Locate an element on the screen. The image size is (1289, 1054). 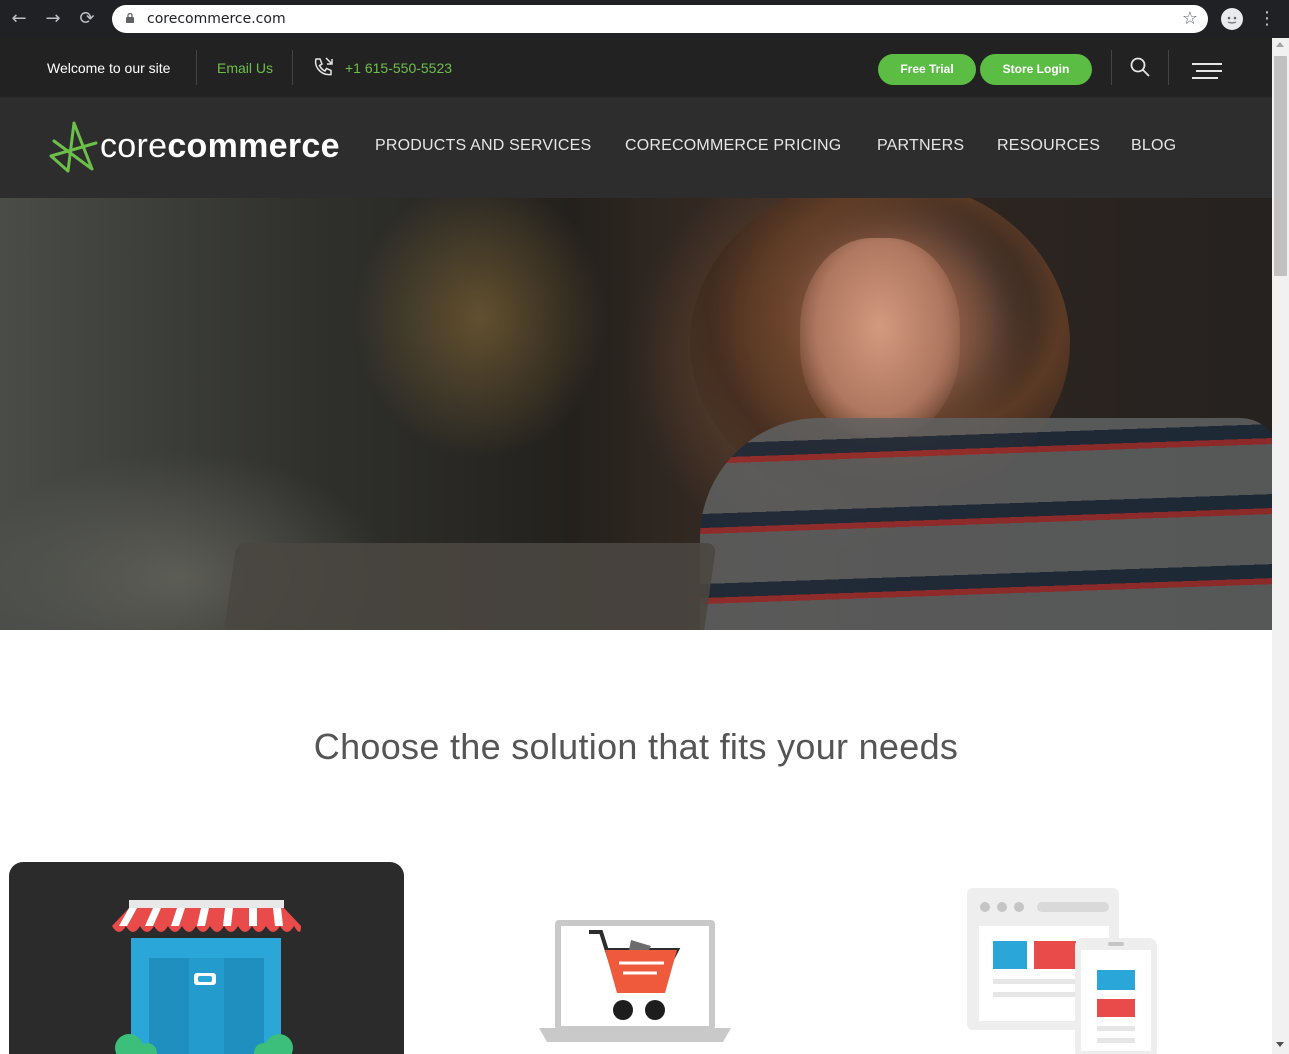
logo-text-light: core is located at coordinates (134, 146).